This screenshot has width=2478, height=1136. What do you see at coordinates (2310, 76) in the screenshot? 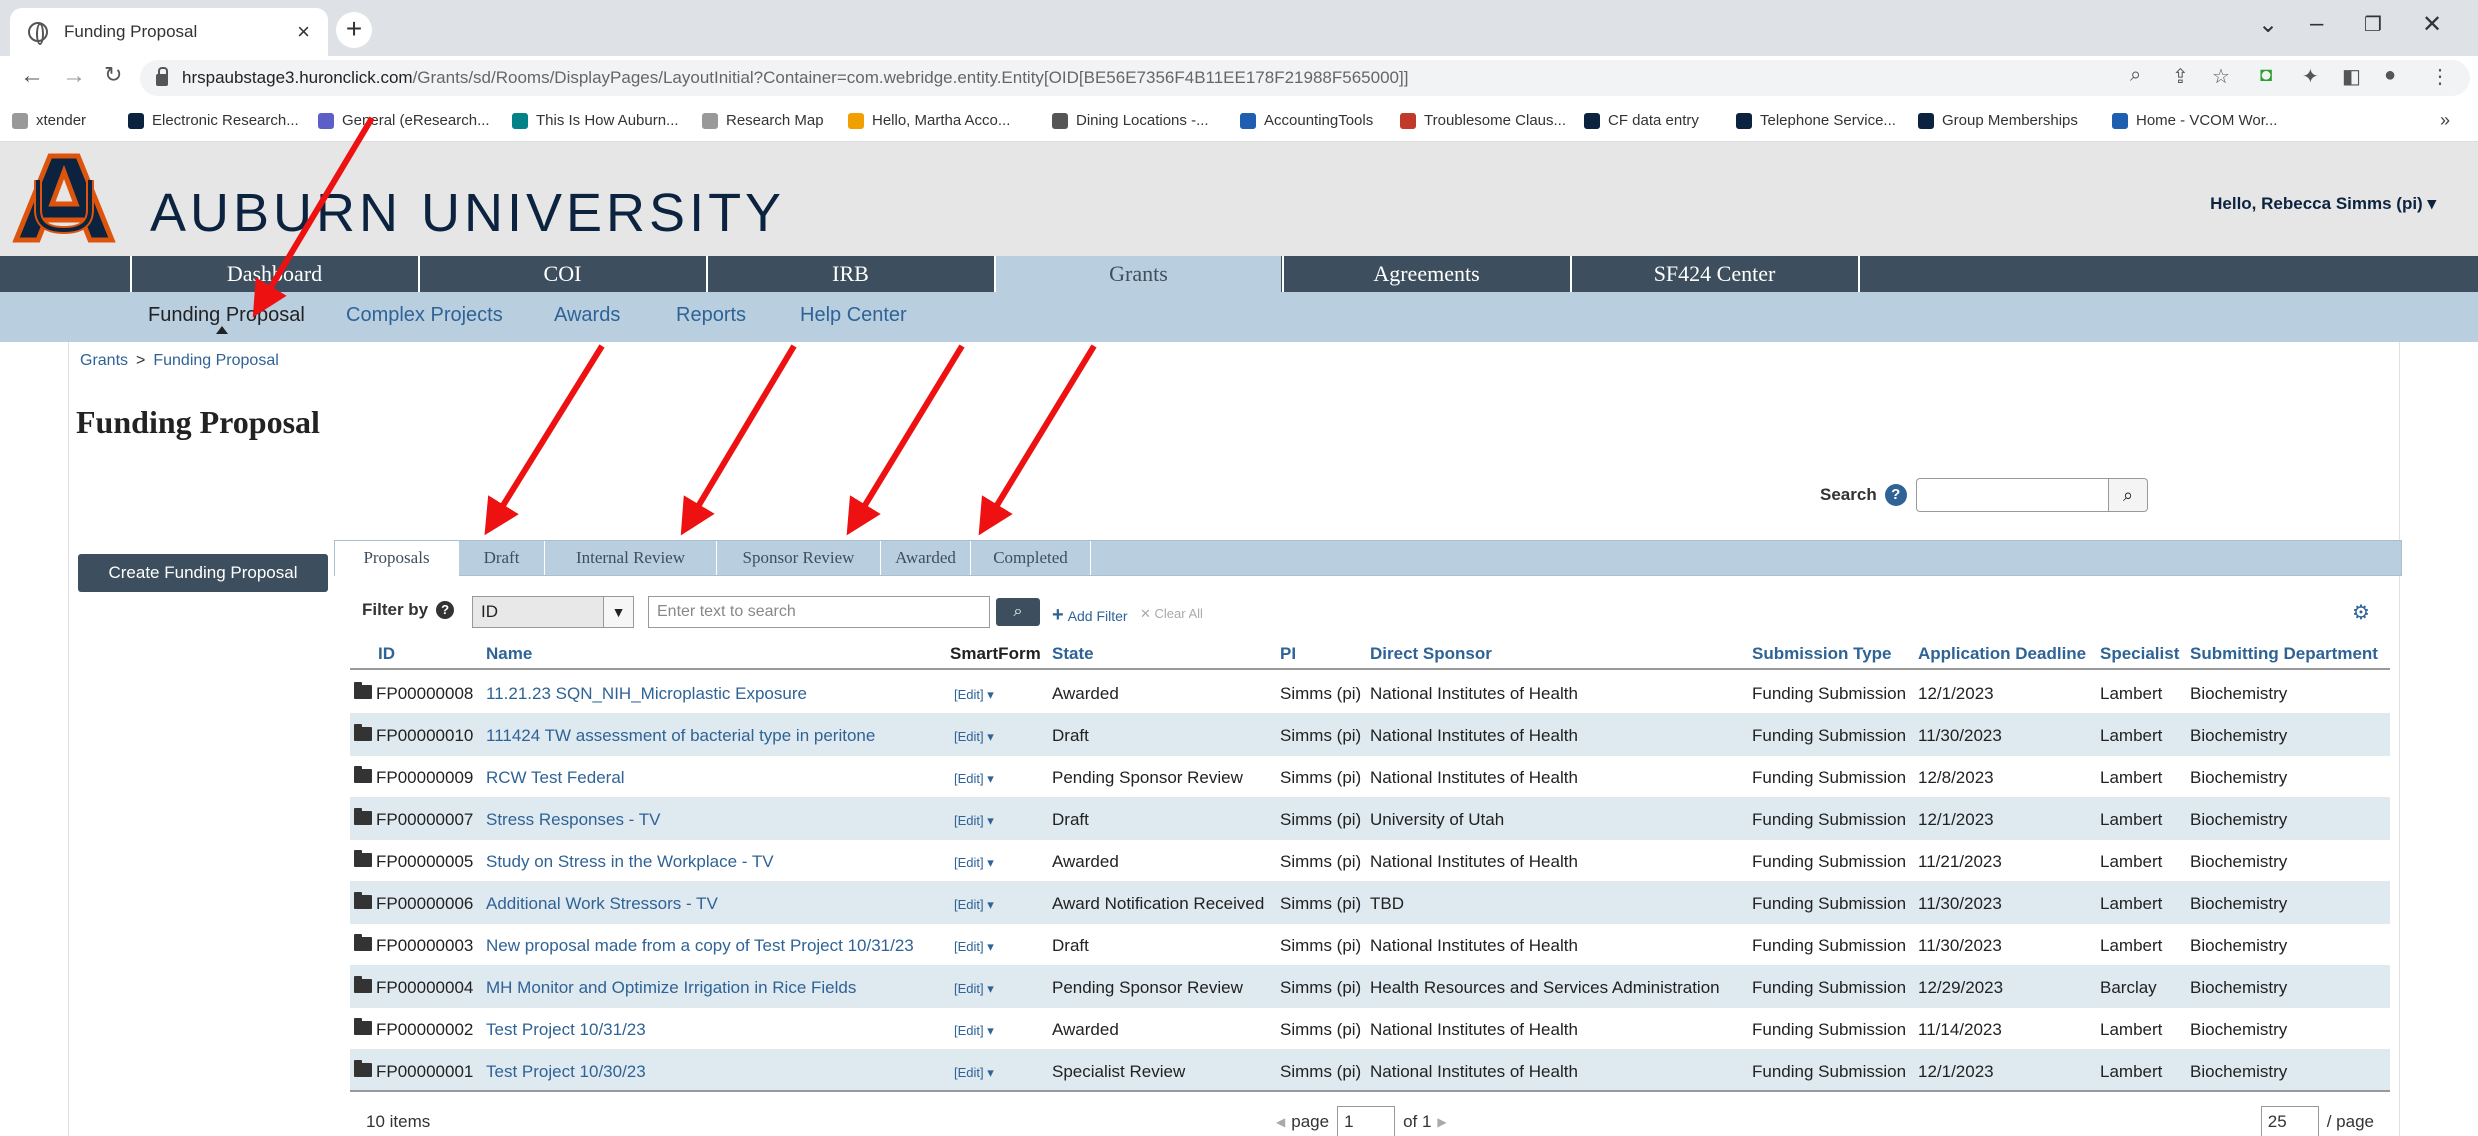
I see `puzzle-icon: ✦` at bounding box center [2310, 76].